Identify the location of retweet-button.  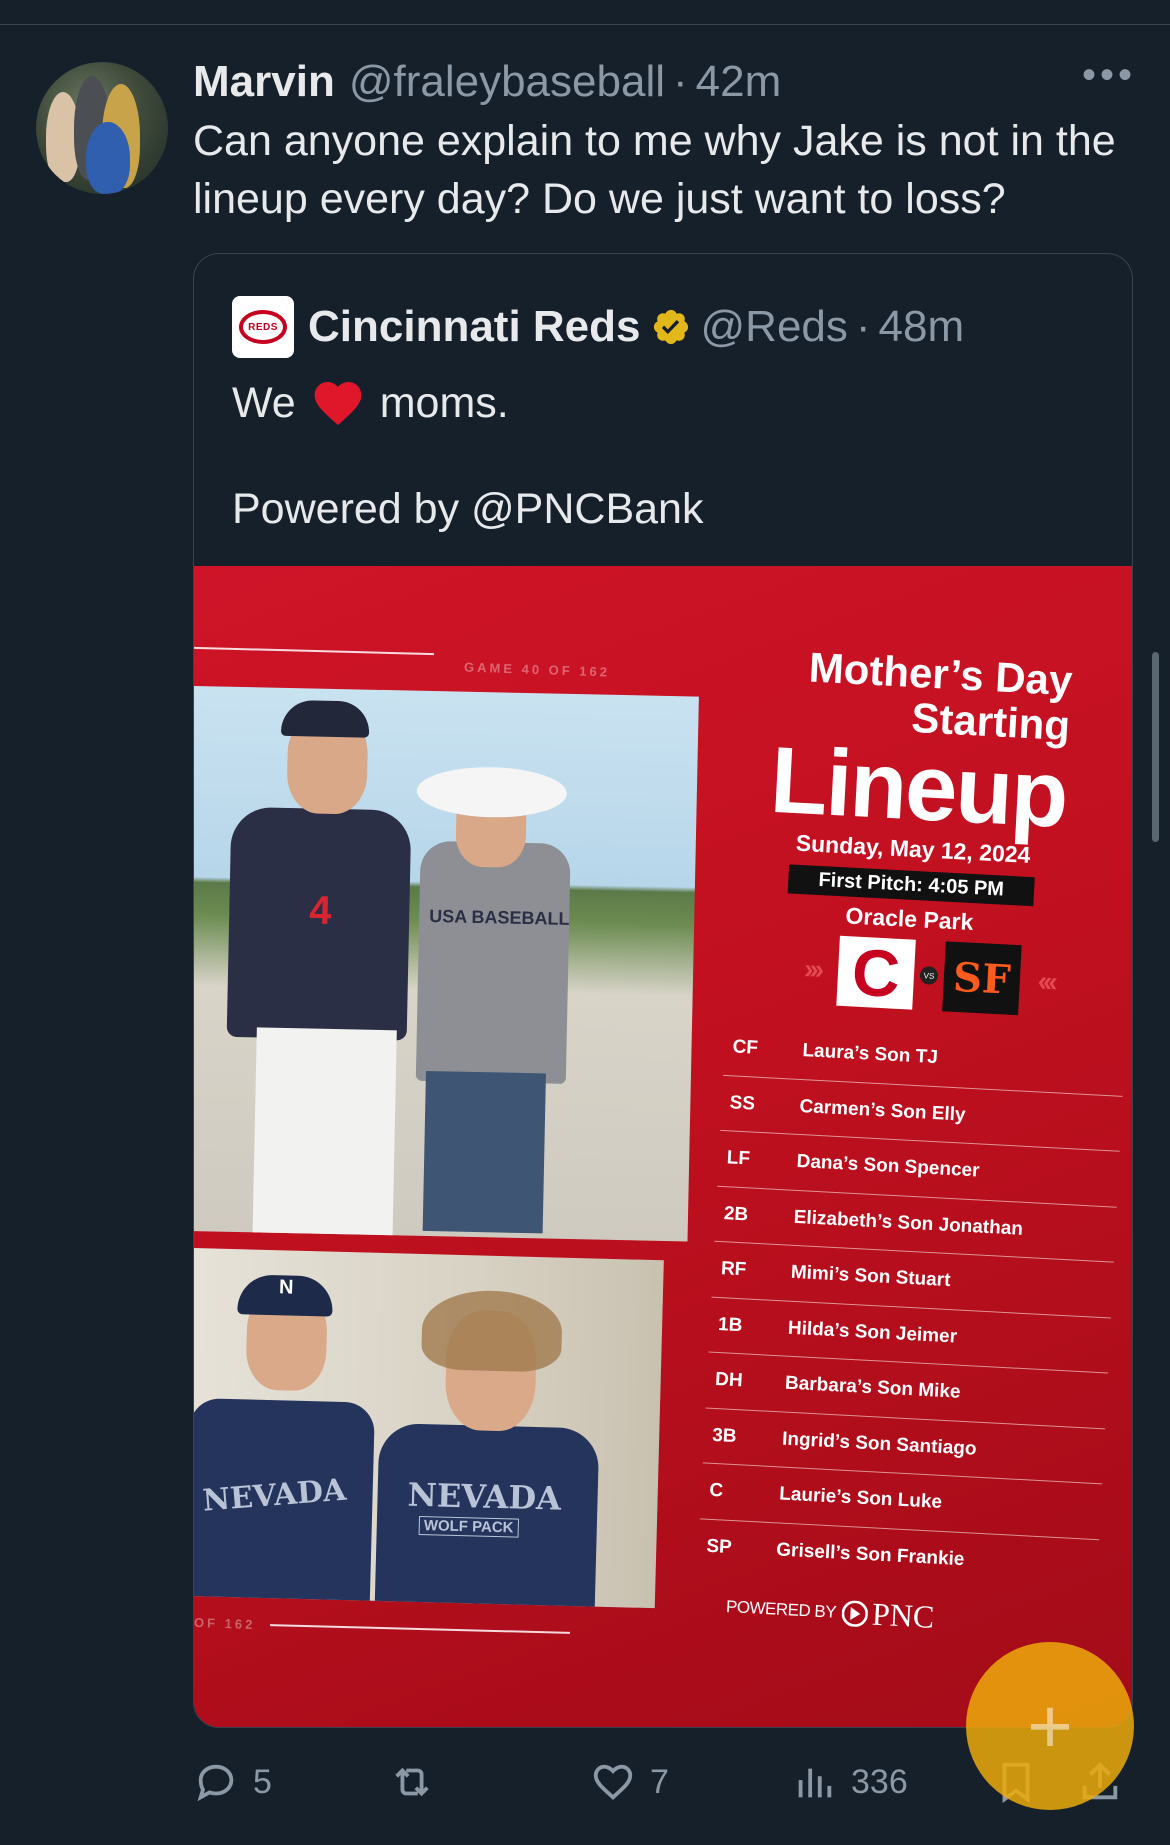
(412, 1782).